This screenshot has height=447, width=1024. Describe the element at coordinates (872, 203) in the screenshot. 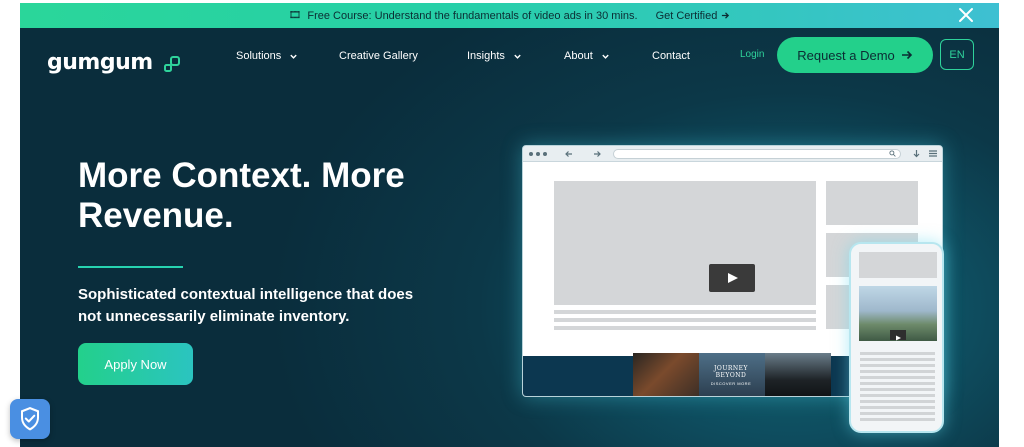

I see `sidebar-block` at that location.